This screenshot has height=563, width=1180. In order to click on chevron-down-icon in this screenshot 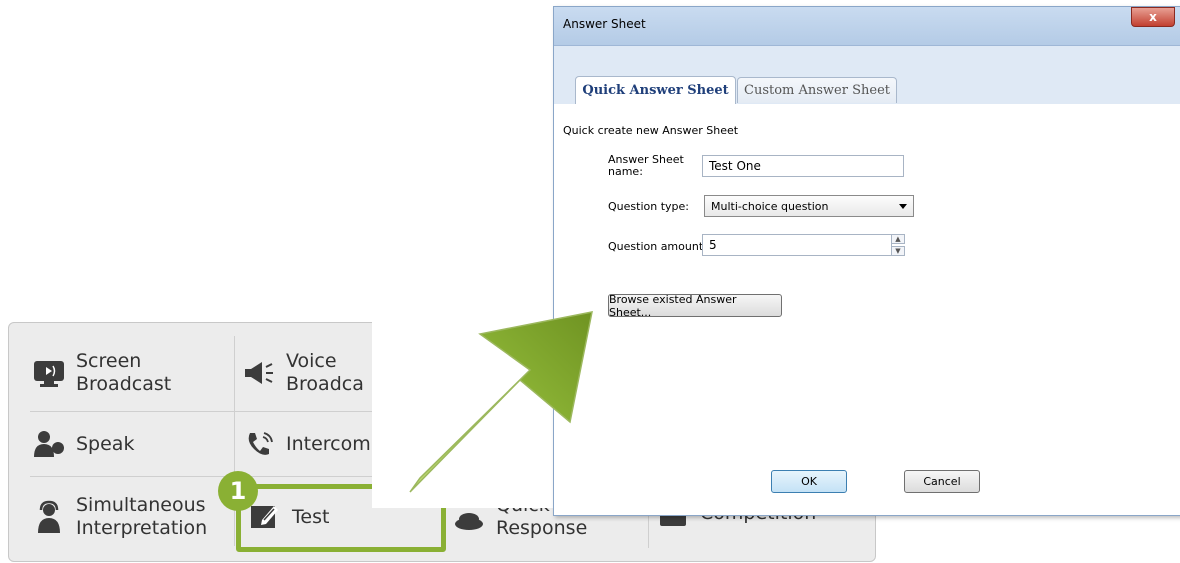, I will do `click(903, 206)`.